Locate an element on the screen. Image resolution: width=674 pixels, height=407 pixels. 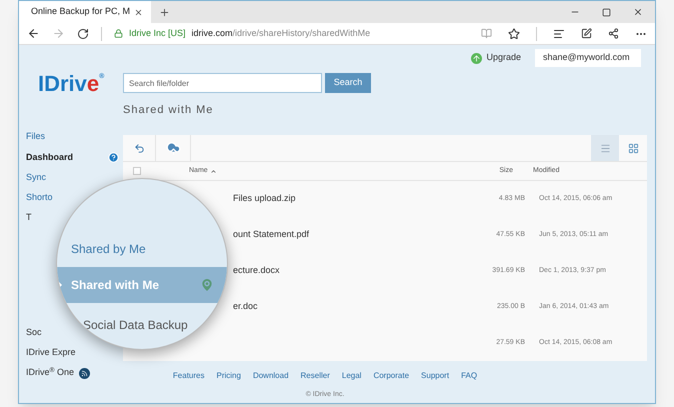
footer-link: Corporate is located at coordinates (391, 376).